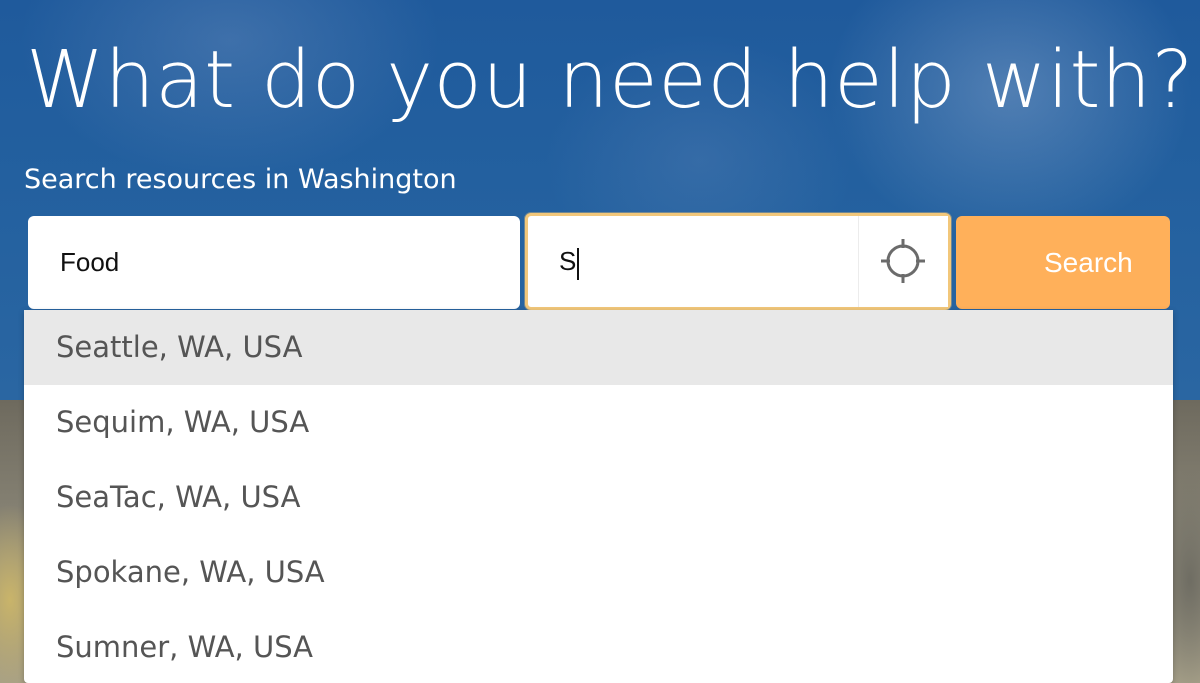 Image resolution: width=1200 pixels, height=683 pixels. I want to click on need-input, so click(274, 262).